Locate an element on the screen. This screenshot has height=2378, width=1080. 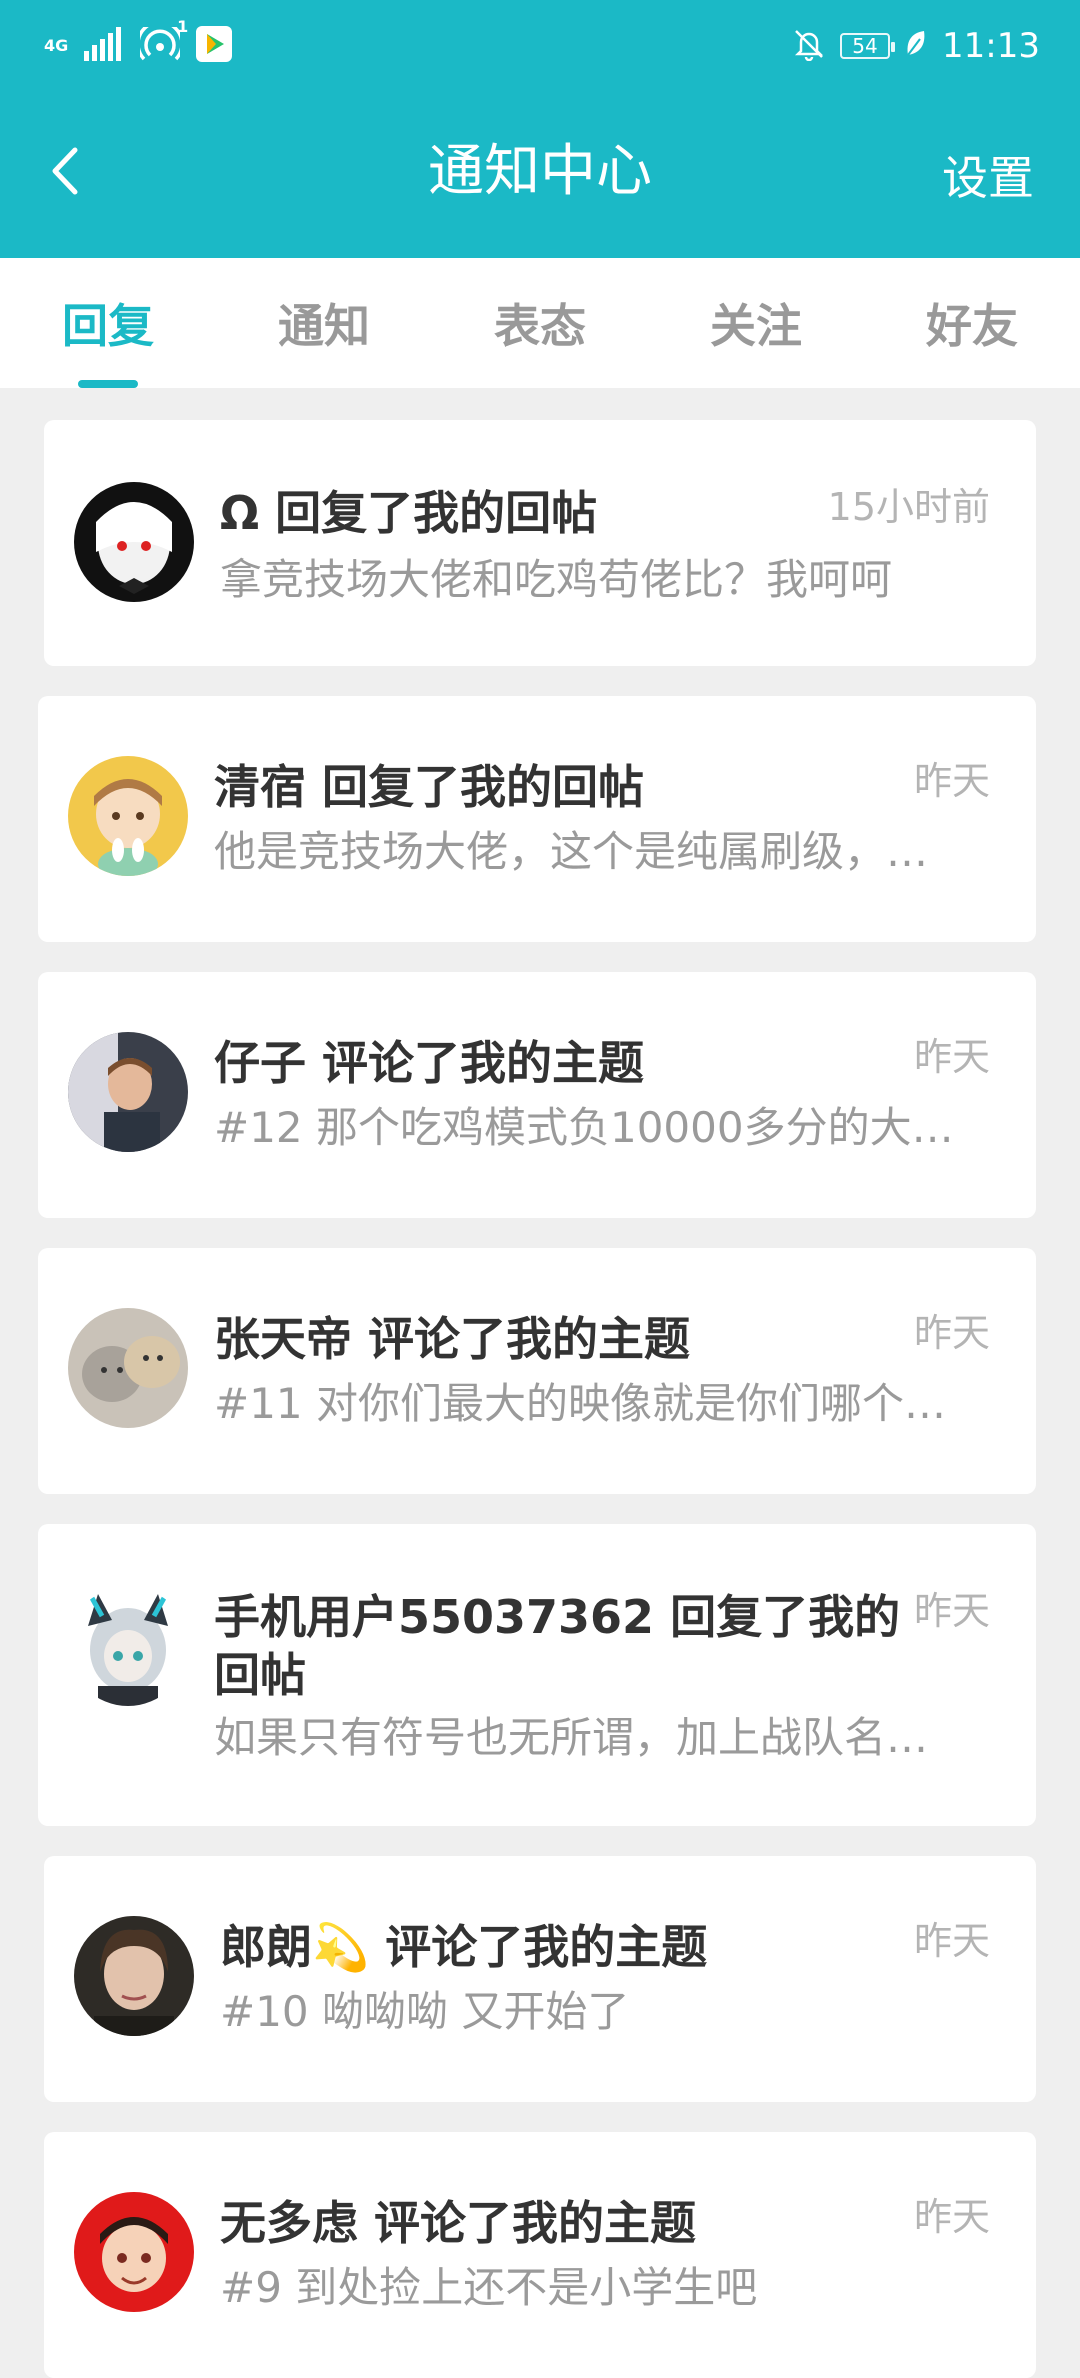
notification-title: Ω 回复了我的回帖 is located at coordinates (409, 513).